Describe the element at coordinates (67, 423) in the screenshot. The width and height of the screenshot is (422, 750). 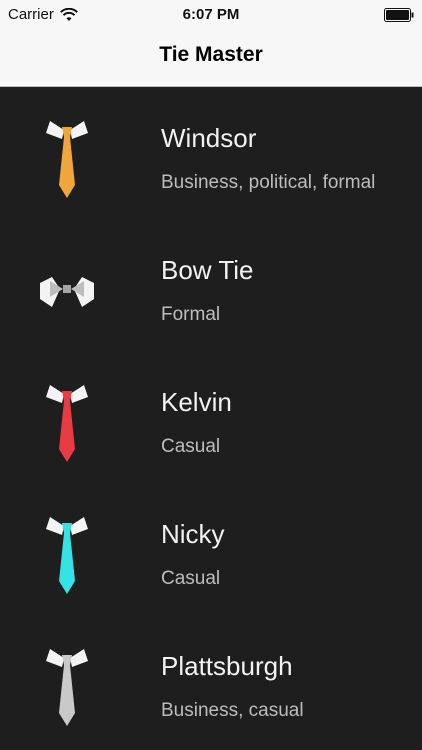
I see `kelvin-tie-icon` at that location.